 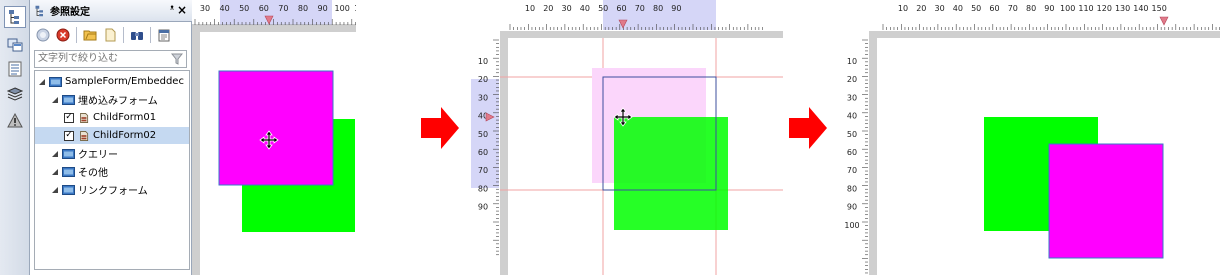 I want to click on pane-toolbar, so click(x=111, y=35).